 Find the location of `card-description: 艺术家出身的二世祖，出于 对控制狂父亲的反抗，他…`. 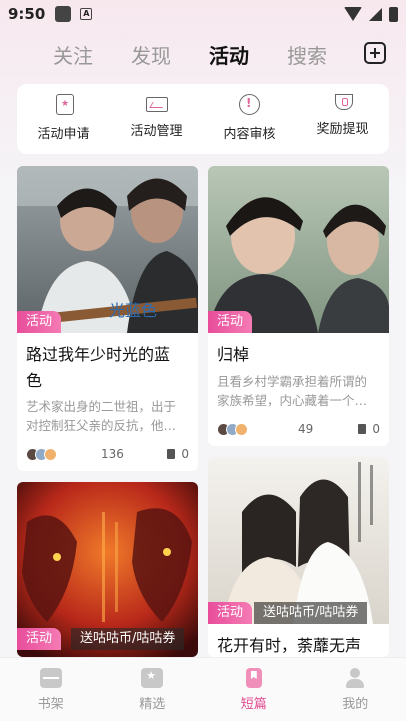

card-description: 艺术家出身的二世祖，出于 对控制狂父亲的反抗，他… is located at coordinates (111, 416).